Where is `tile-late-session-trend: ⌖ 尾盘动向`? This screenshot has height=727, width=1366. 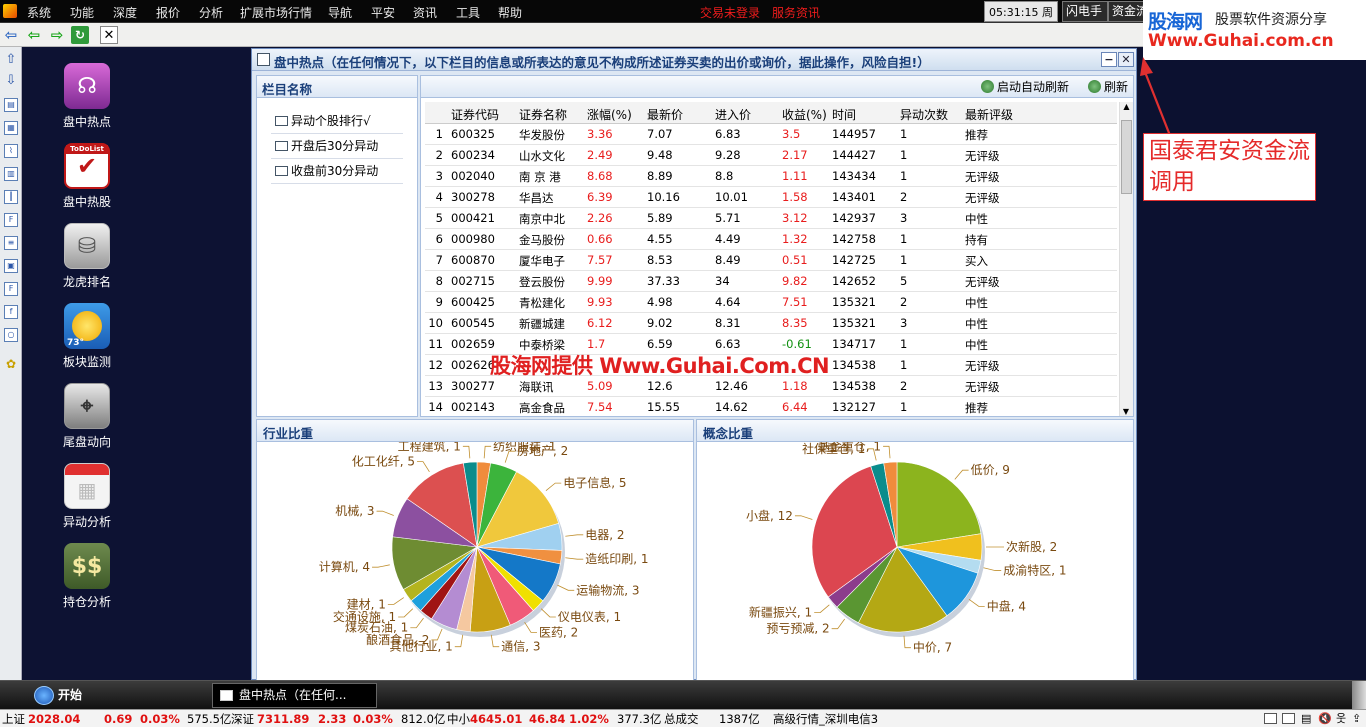
tile-late-session-trend: ⌖ 尾盘动向 is located at coordinates (87, 416).